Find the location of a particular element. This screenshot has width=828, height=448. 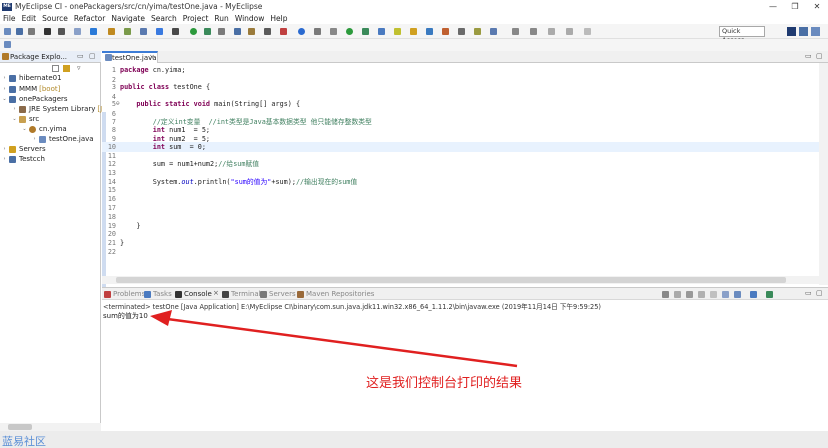

annotation-text: 这是我们控制台打印的结果 is located at coordinates (444, 383).